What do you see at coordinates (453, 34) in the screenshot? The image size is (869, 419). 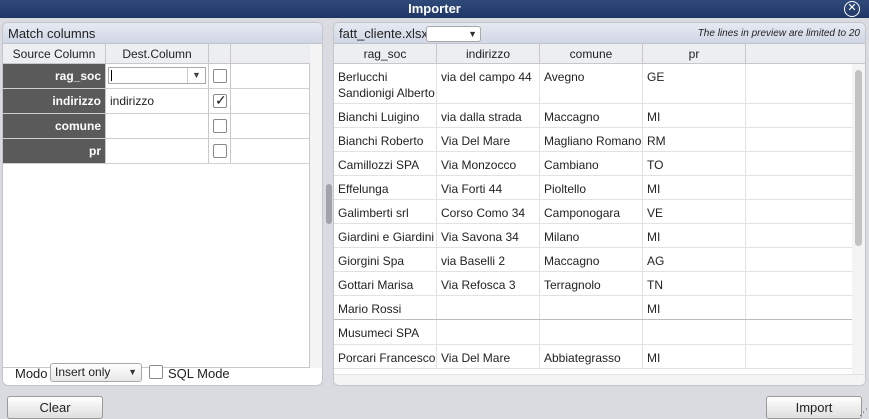 I see `sheet-select: ▼` at bounding box center [453, 34].